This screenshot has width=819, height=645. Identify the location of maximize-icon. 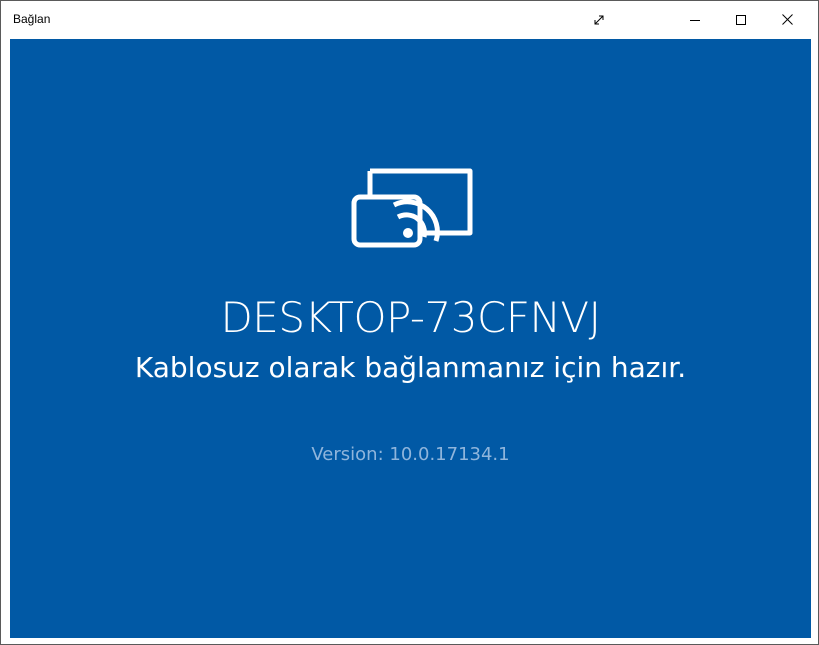
(741, 19).